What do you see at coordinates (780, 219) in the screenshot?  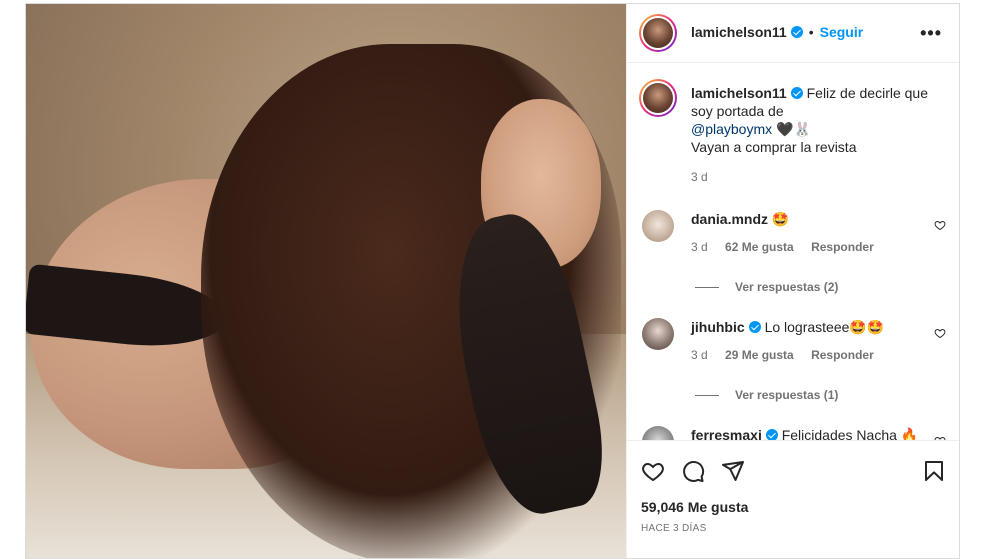 I see `comment-text: 🤩` at bounding box center [780, 219].